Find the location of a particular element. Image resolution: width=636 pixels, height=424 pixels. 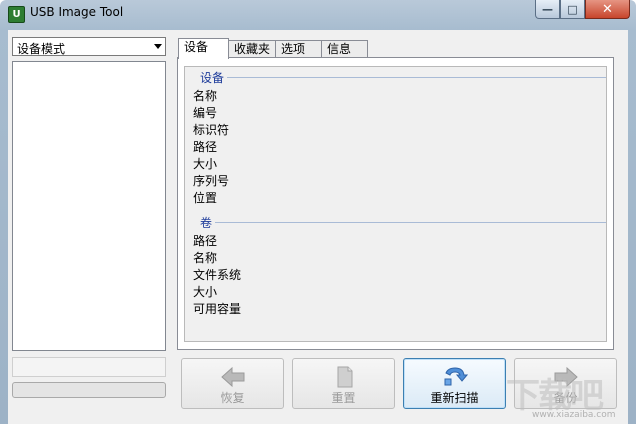

status-field is located at coordinates (89, 367).